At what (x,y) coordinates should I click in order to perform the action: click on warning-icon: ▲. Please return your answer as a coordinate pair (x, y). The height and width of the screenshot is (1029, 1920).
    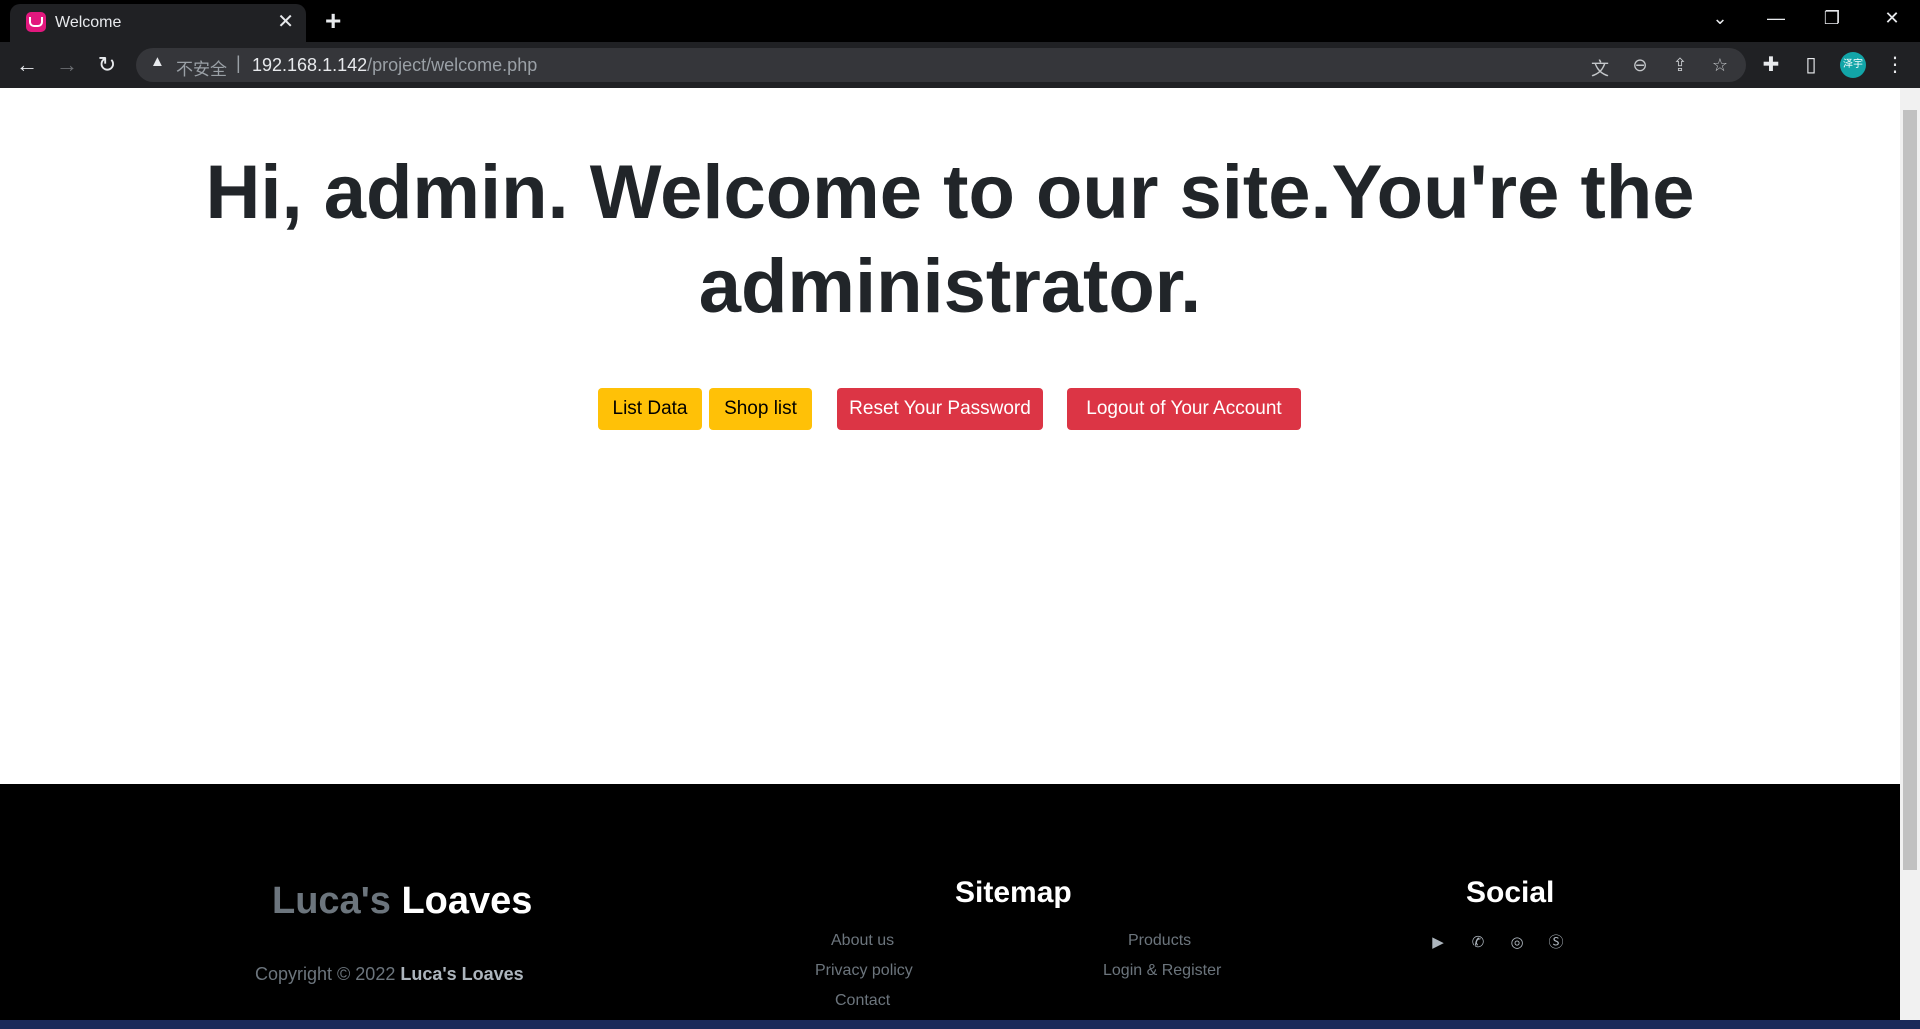
    Looking at the image, I should click on (157, 61).